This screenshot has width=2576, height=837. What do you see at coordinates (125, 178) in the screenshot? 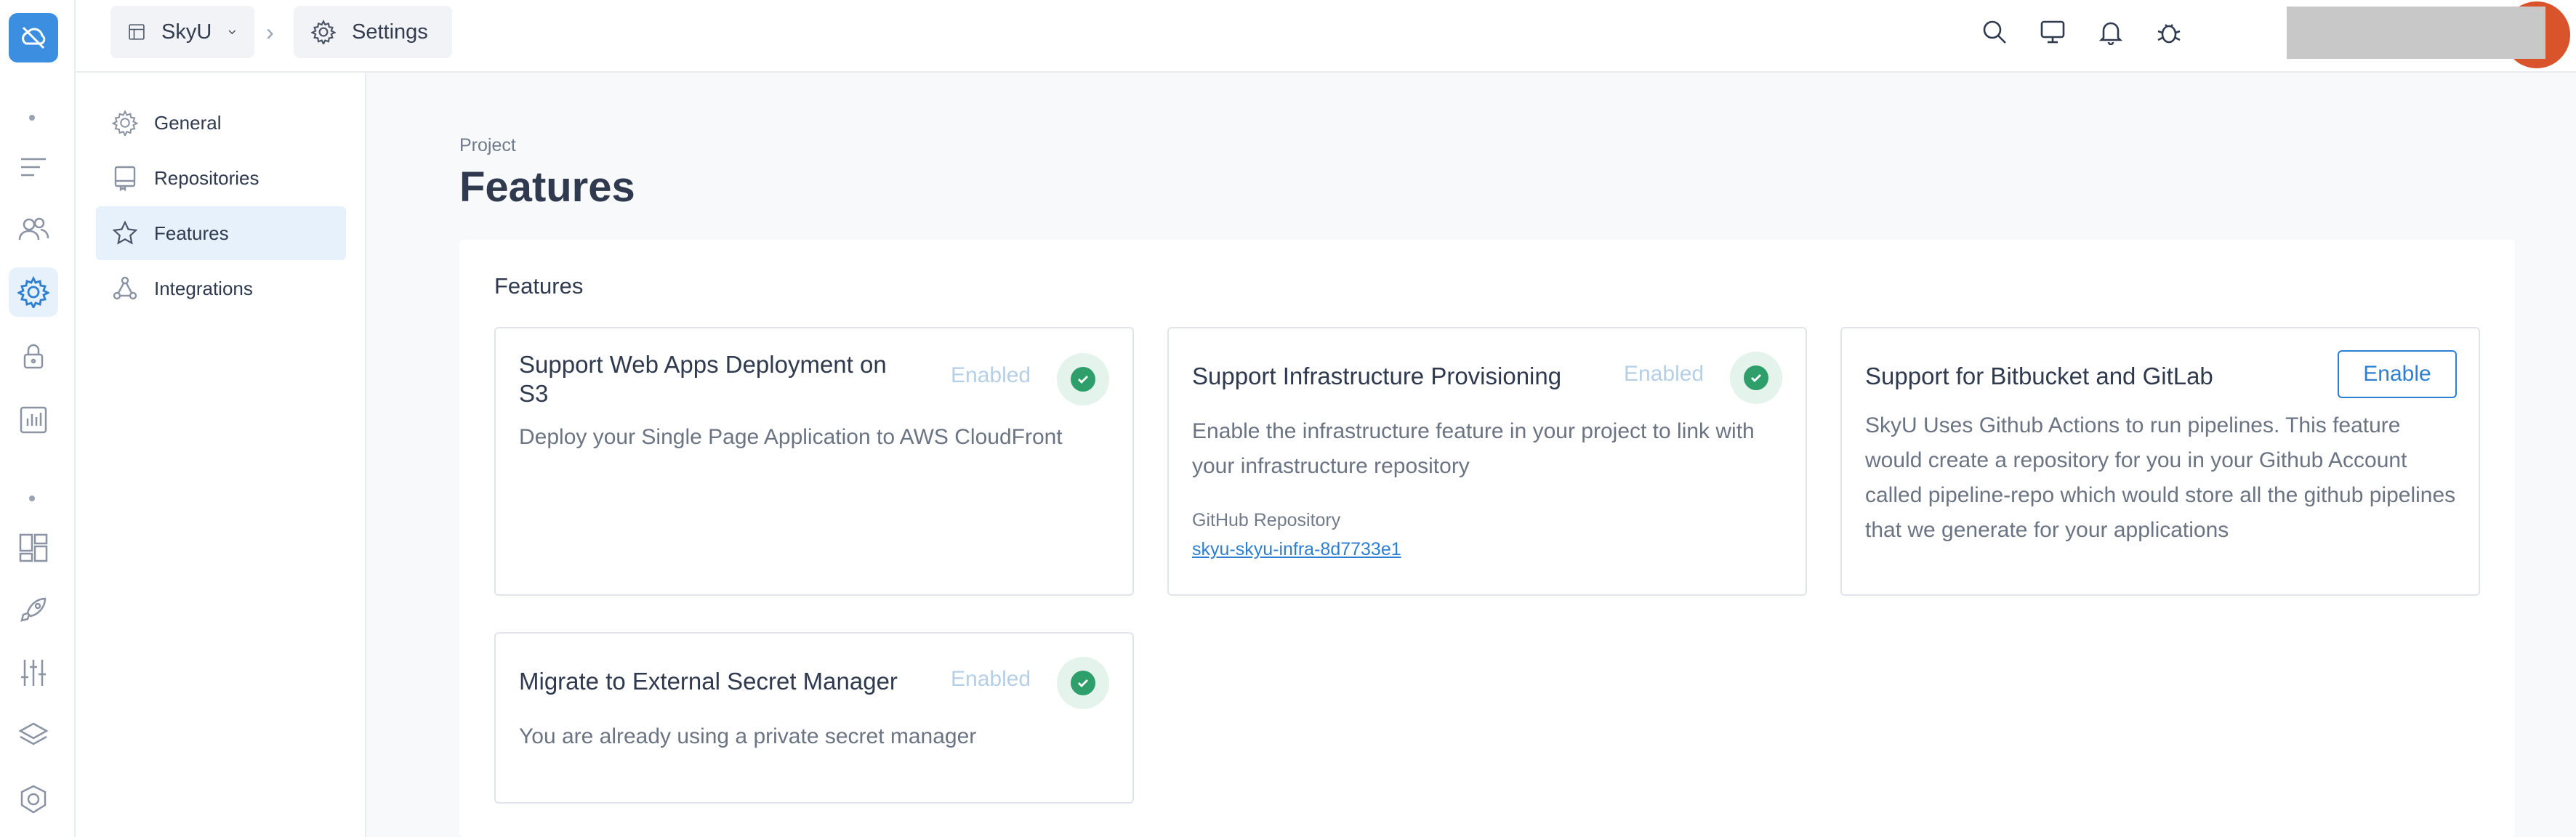
I see `repository-icon` at bounding box center [125, 178].